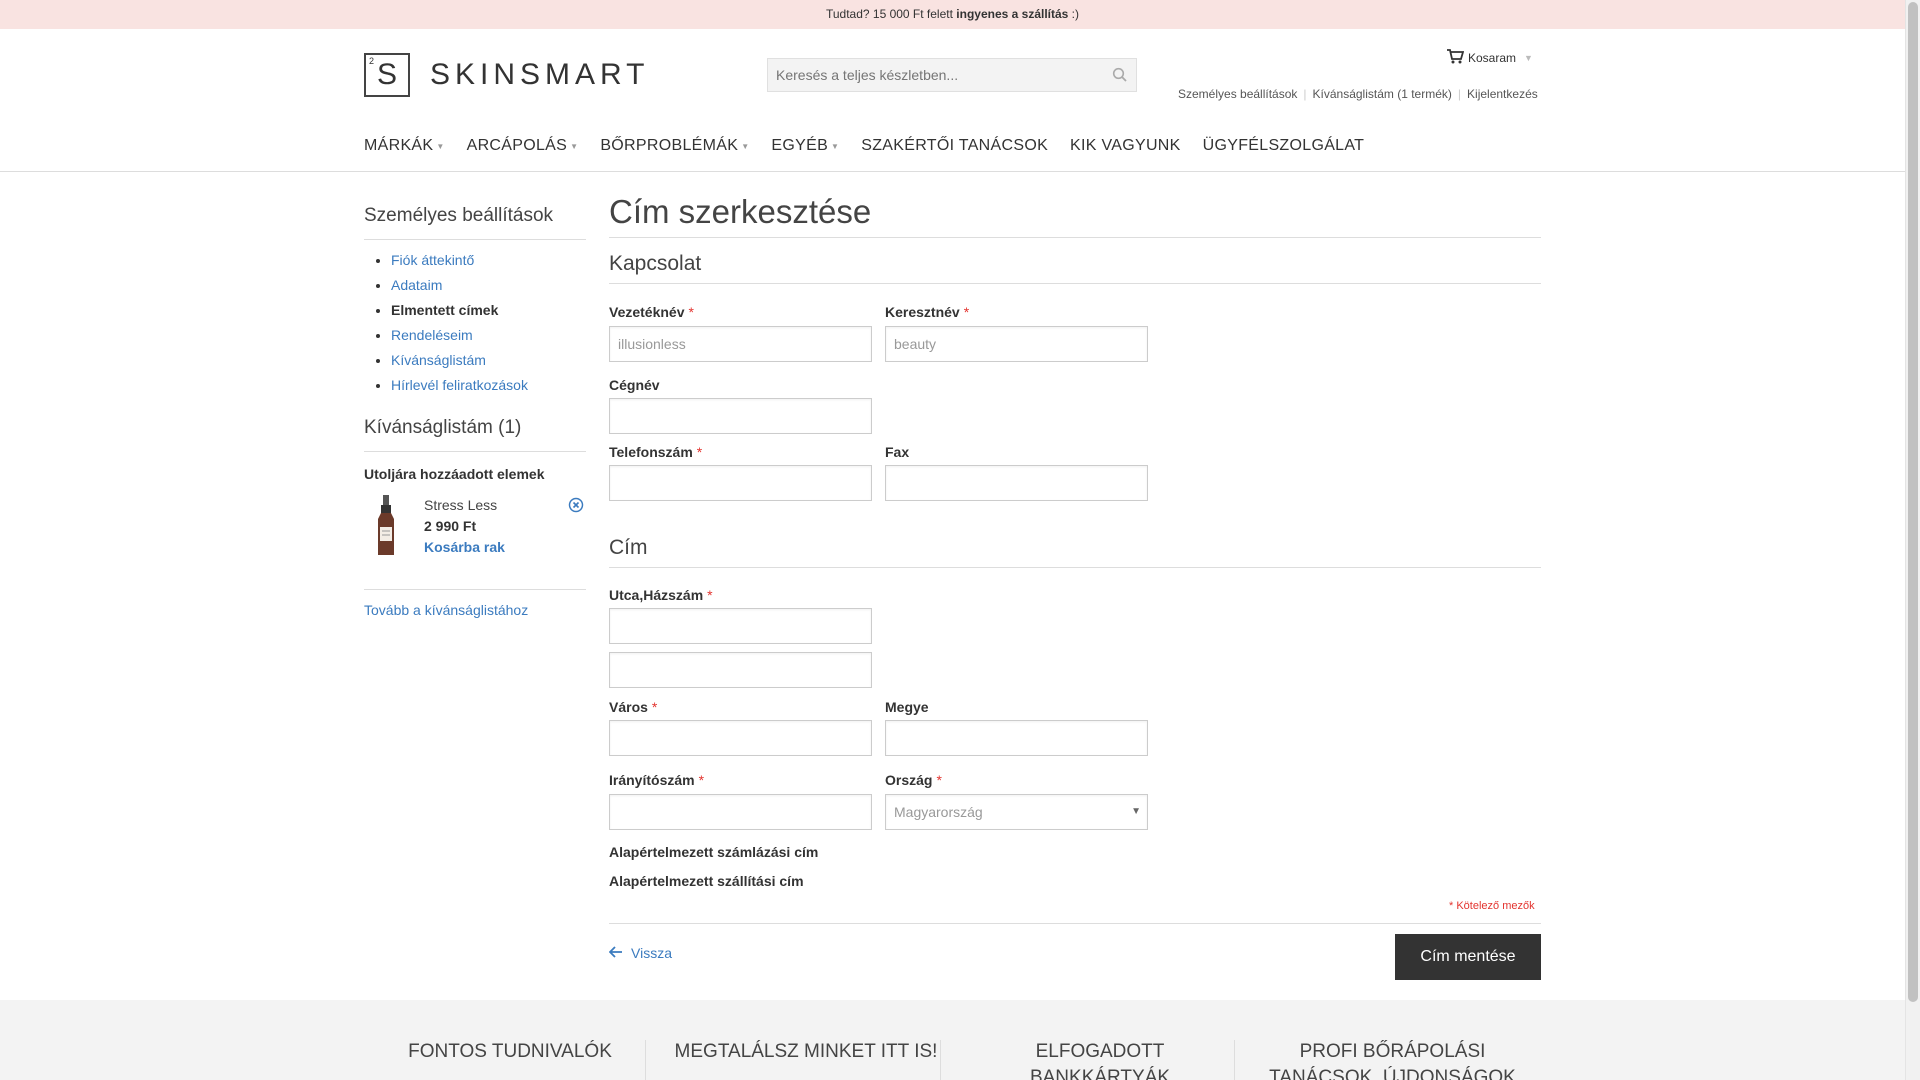  I want to click on logo-mark: 2S, so click(387, 75).